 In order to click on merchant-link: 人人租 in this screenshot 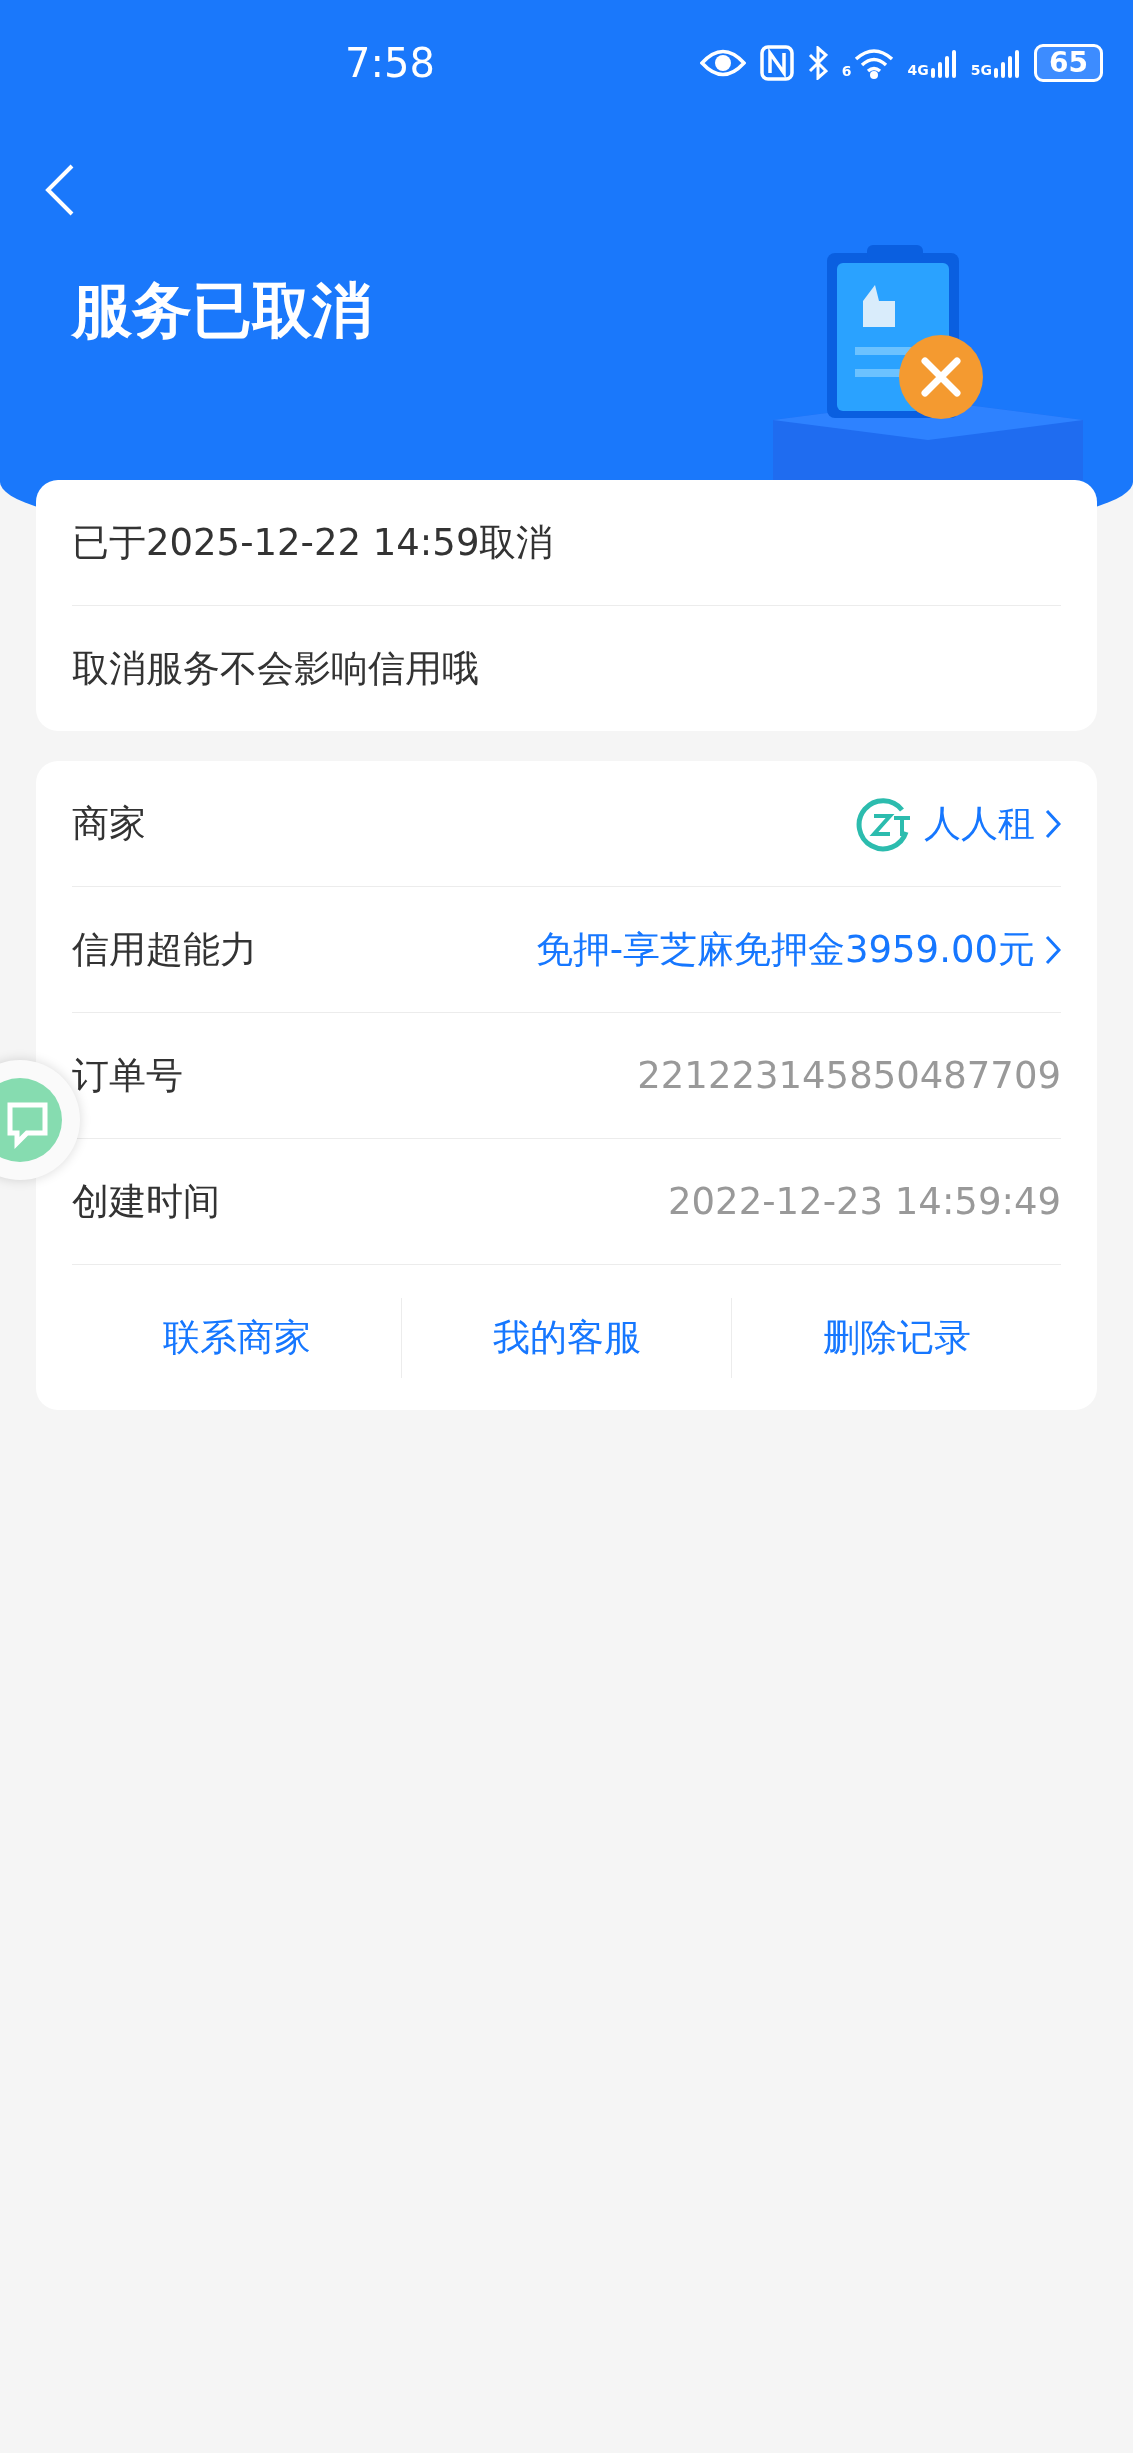, I will do `click(957, 823)`.